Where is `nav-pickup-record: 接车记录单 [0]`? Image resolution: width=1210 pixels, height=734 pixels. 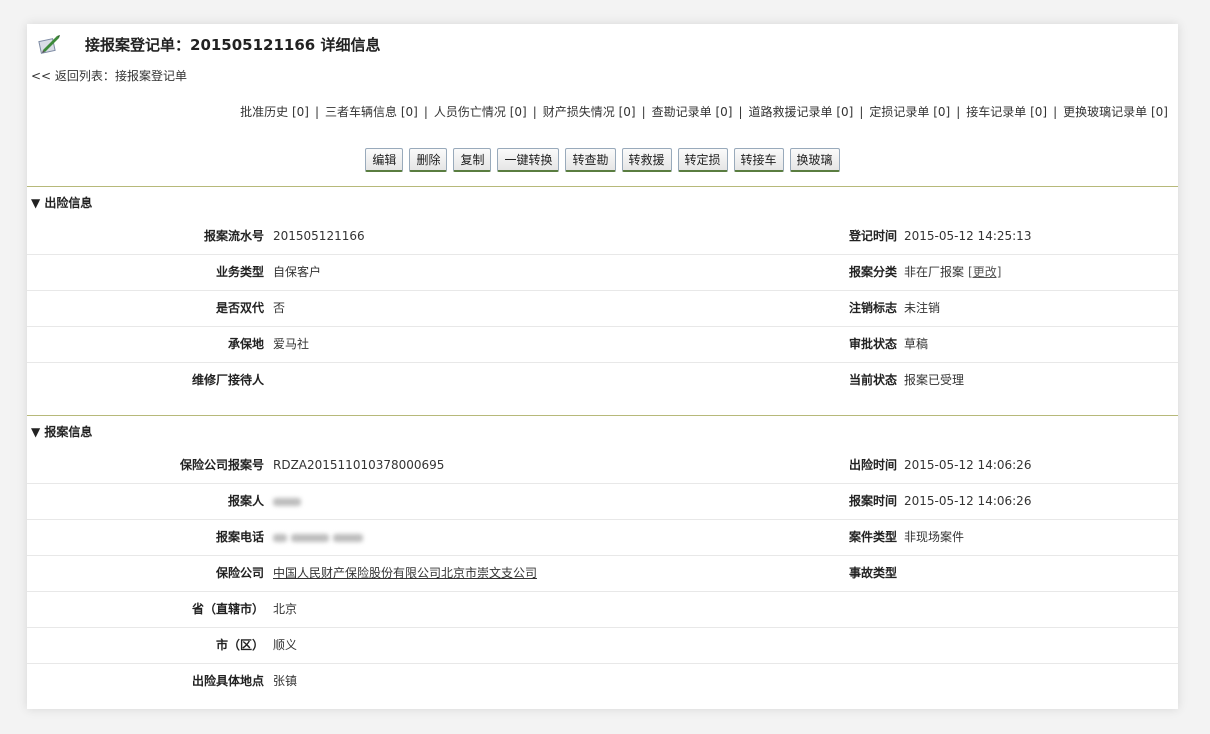 nav-pickup-record: 接车记录单 [0] is located at coordinates (1006, 112).